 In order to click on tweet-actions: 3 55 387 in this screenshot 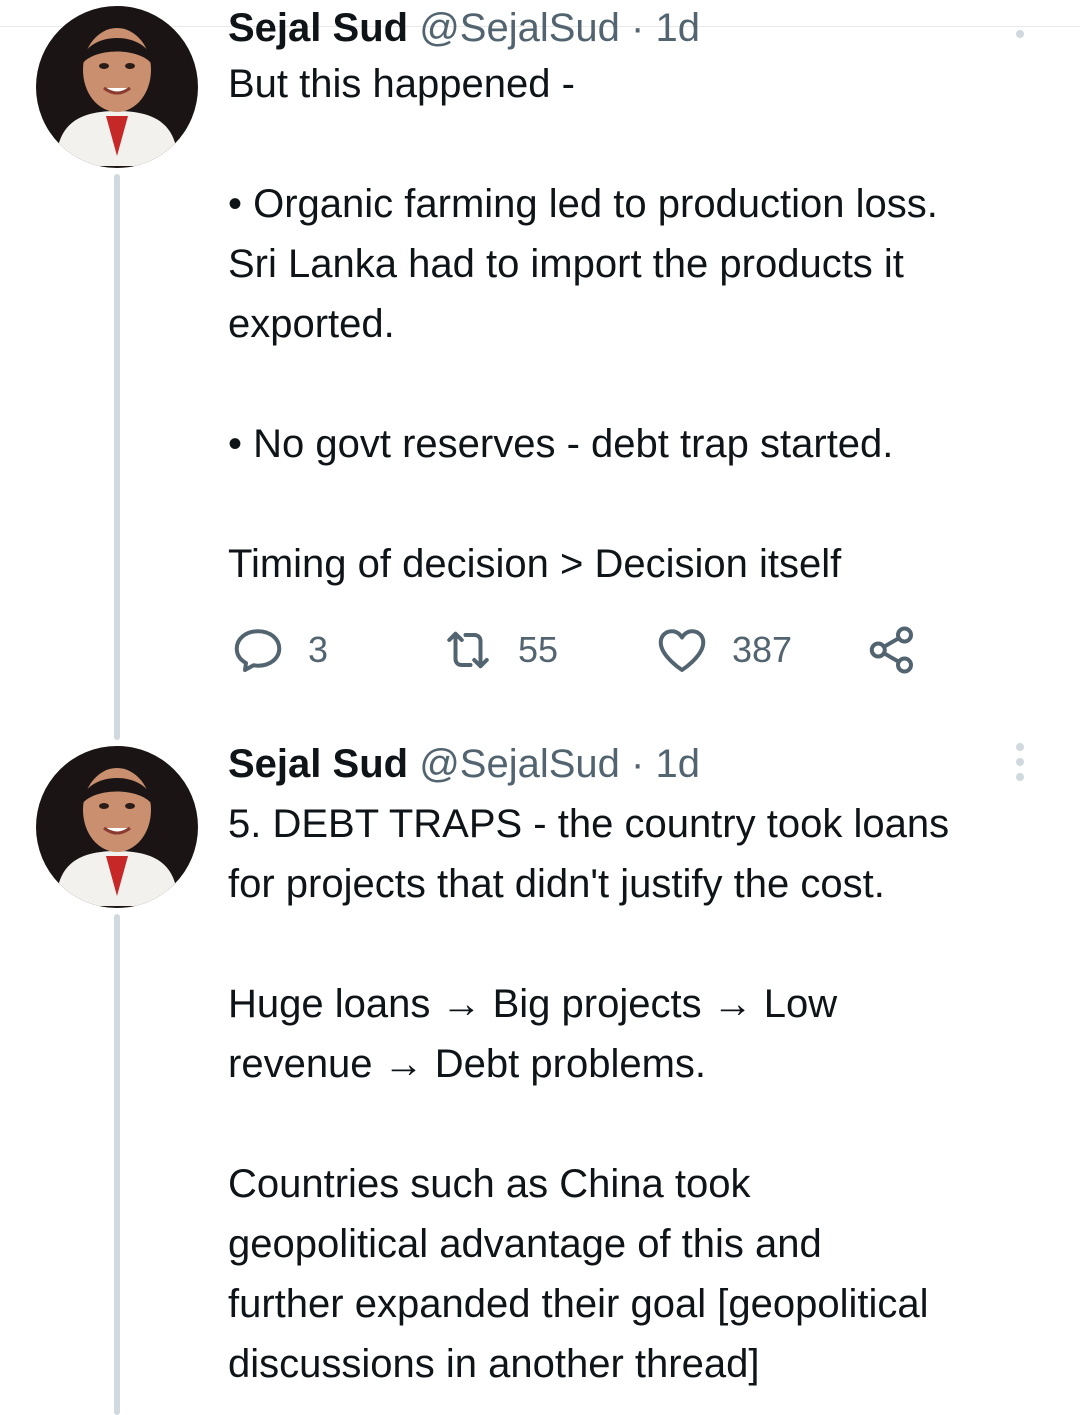, I will do `click(628, 650)`.